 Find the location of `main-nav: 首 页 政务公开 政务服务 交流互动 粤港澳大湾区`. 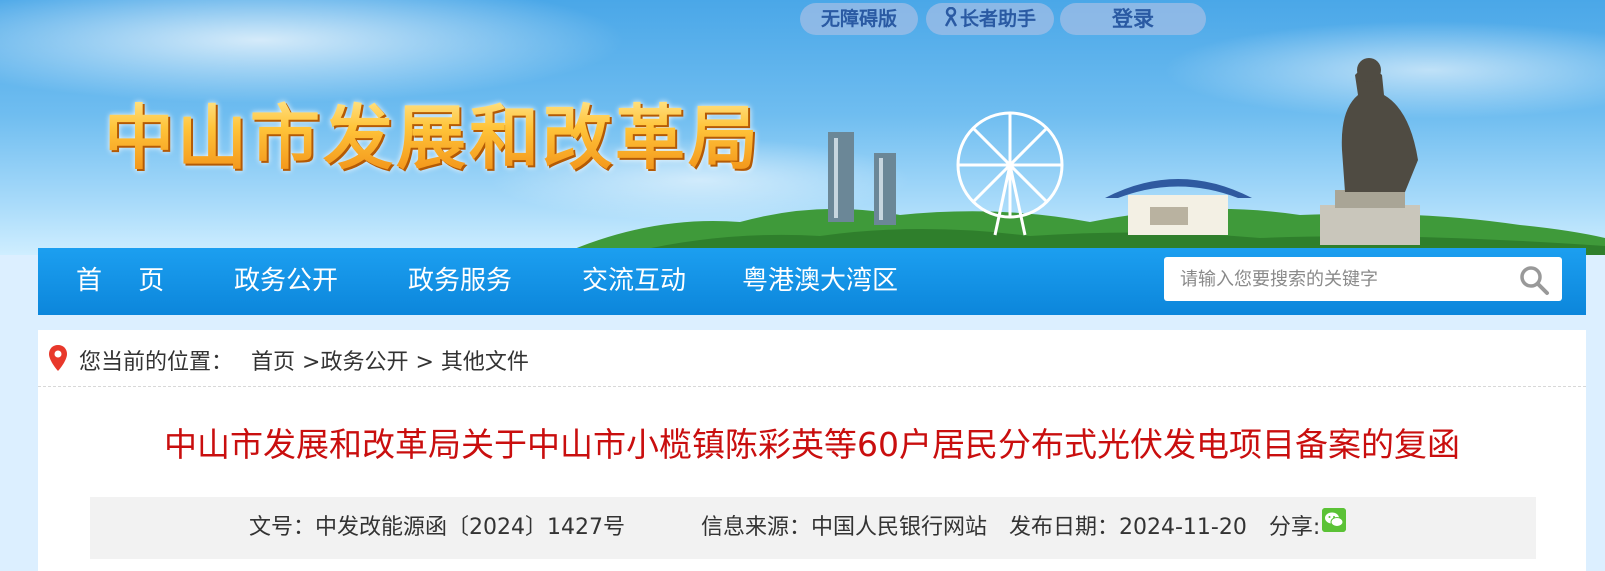

main-nav: 首 页 政务公开 政务服务 交流互动 粤港澳大湾区 is located at coordinates (812, 281).